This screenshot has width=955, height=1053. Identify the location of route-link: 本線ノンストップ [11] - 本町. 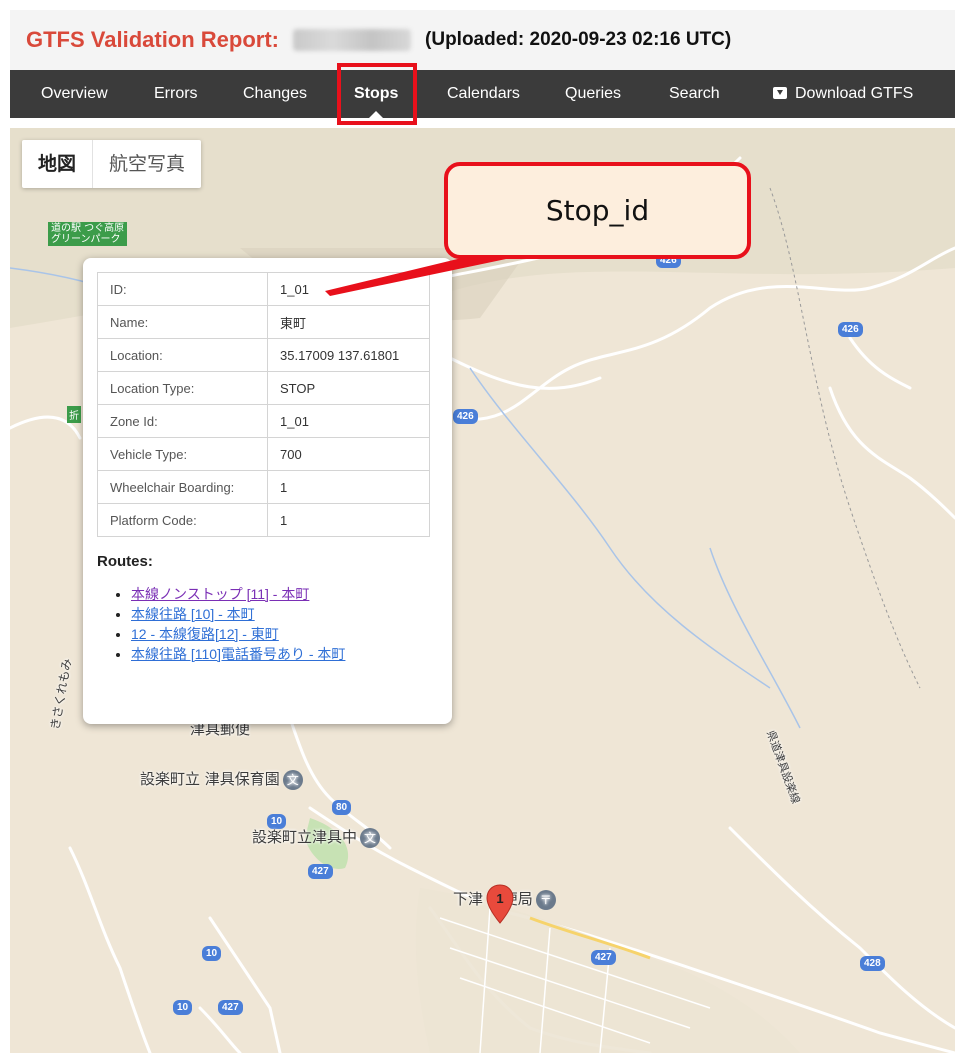
(220, 594).